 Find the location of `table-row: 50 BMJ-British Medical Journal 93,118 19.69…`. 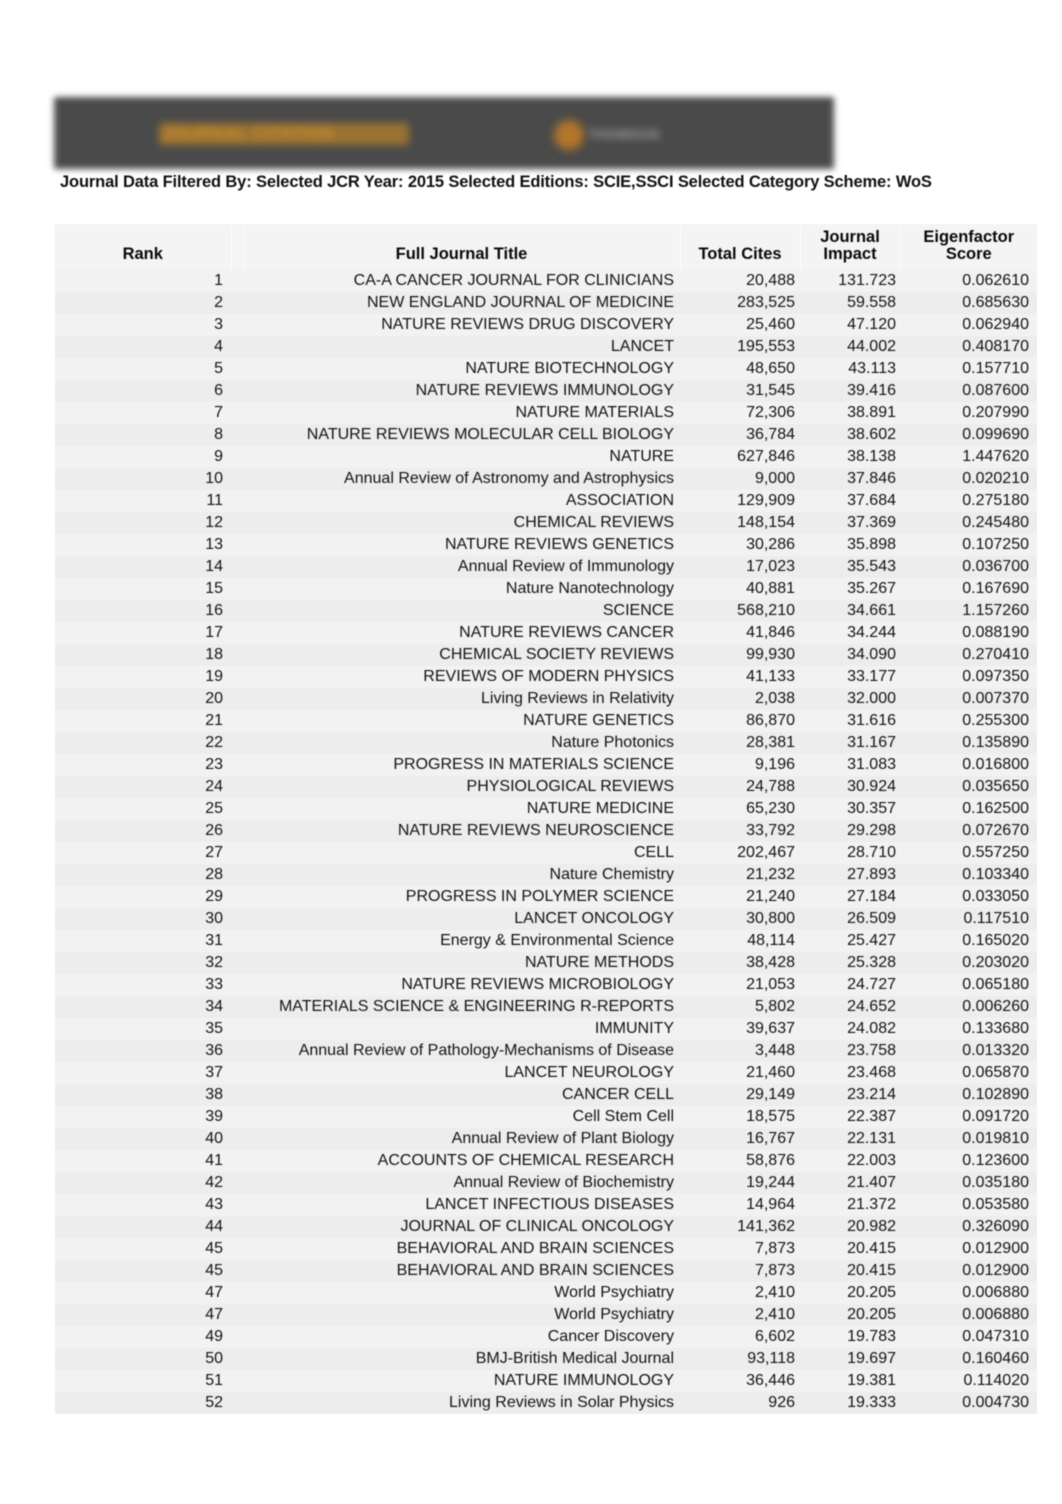

table-row: 50 BMJ-British Medical Journal 93,118 19.69… is located at coordinates (546, 1359).